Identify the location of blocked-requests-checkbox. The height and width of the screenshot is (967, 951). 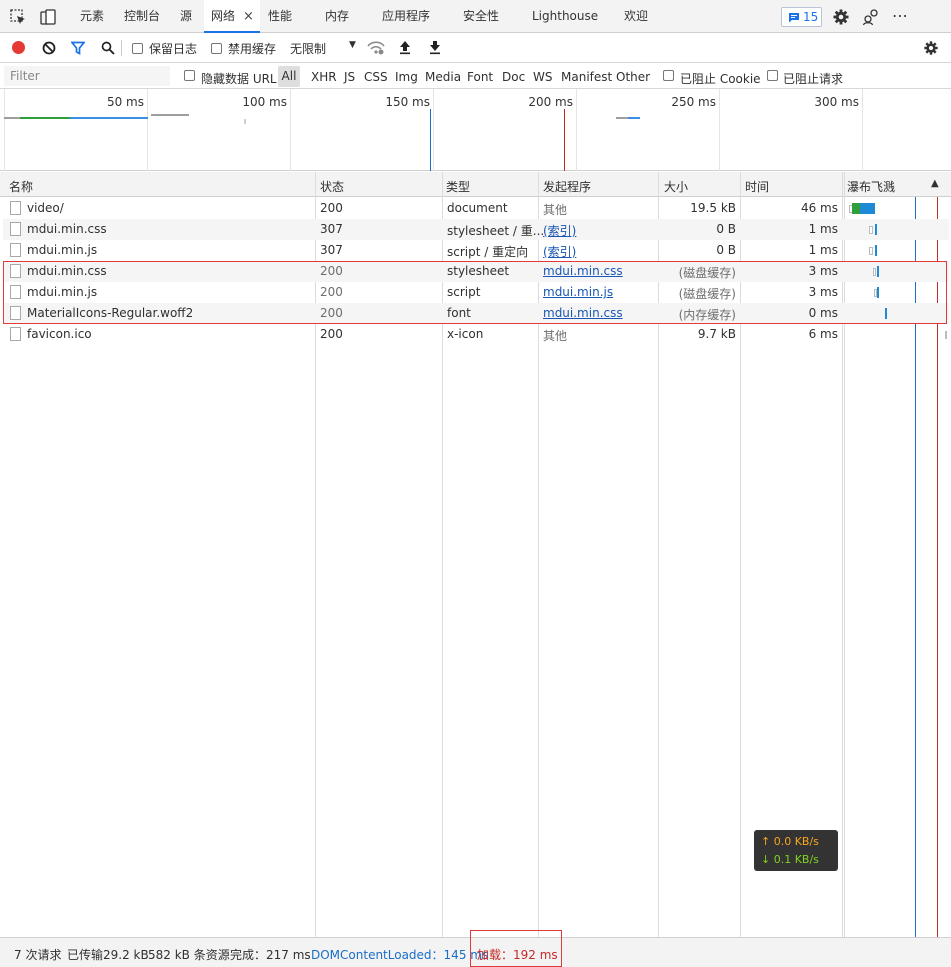
(772, 75).